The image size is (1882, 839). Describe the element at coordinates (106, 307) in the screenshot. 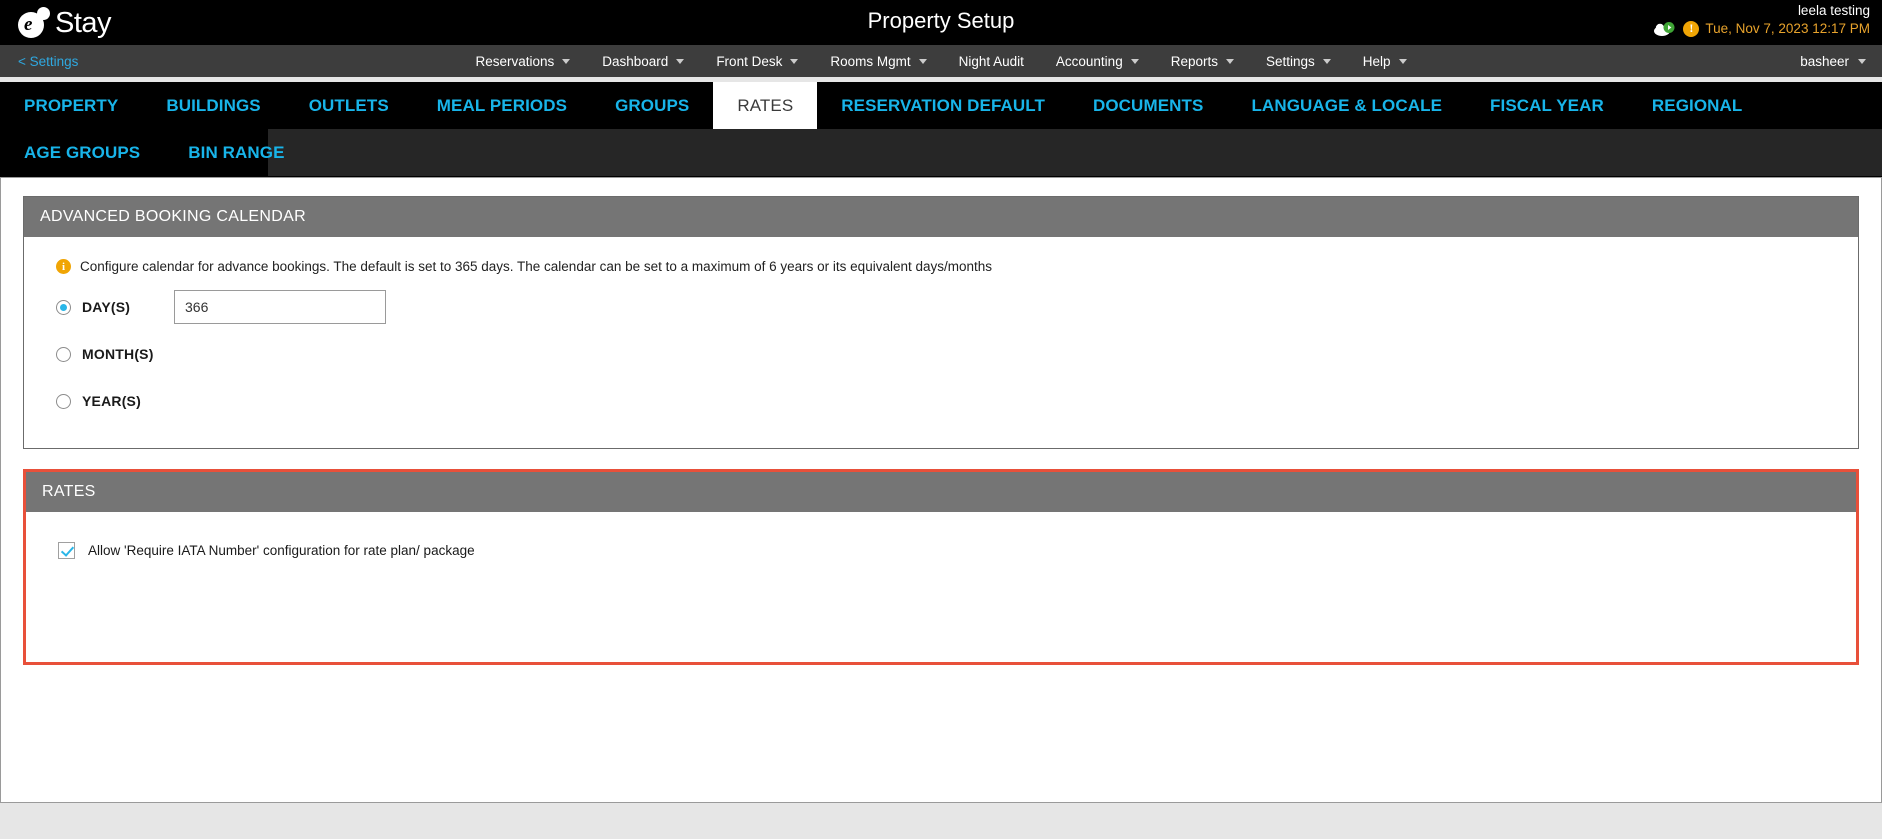

I see `radio-days-label: DAY(S)` at that location.